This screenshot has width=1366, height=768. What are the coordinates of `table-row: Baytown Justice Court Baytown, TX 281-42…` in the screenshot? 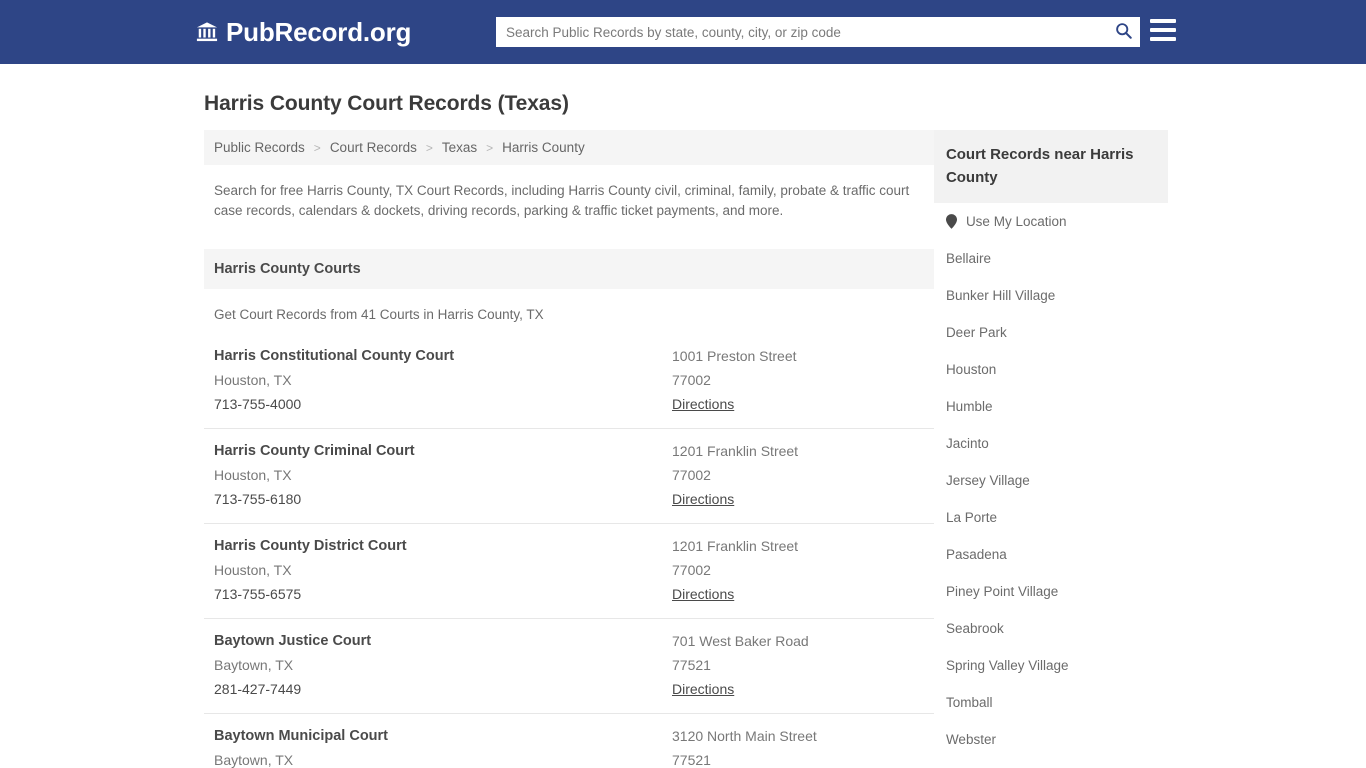 It's located at (569, 665).